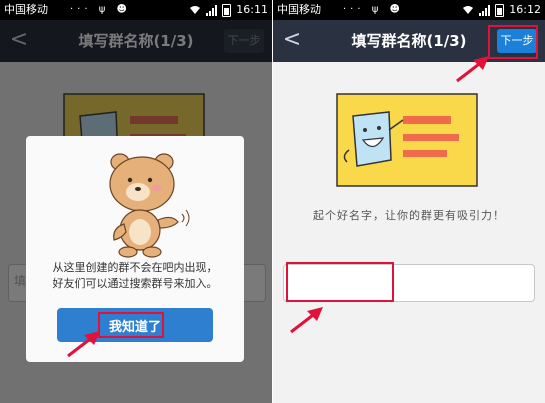 Image resolution: width=545 pixels, height=403 pixels. What do you see at coordinates (292, 40) in the screenshot?
I see `back-arrow-icon: <` at bounding box center [292, 40].